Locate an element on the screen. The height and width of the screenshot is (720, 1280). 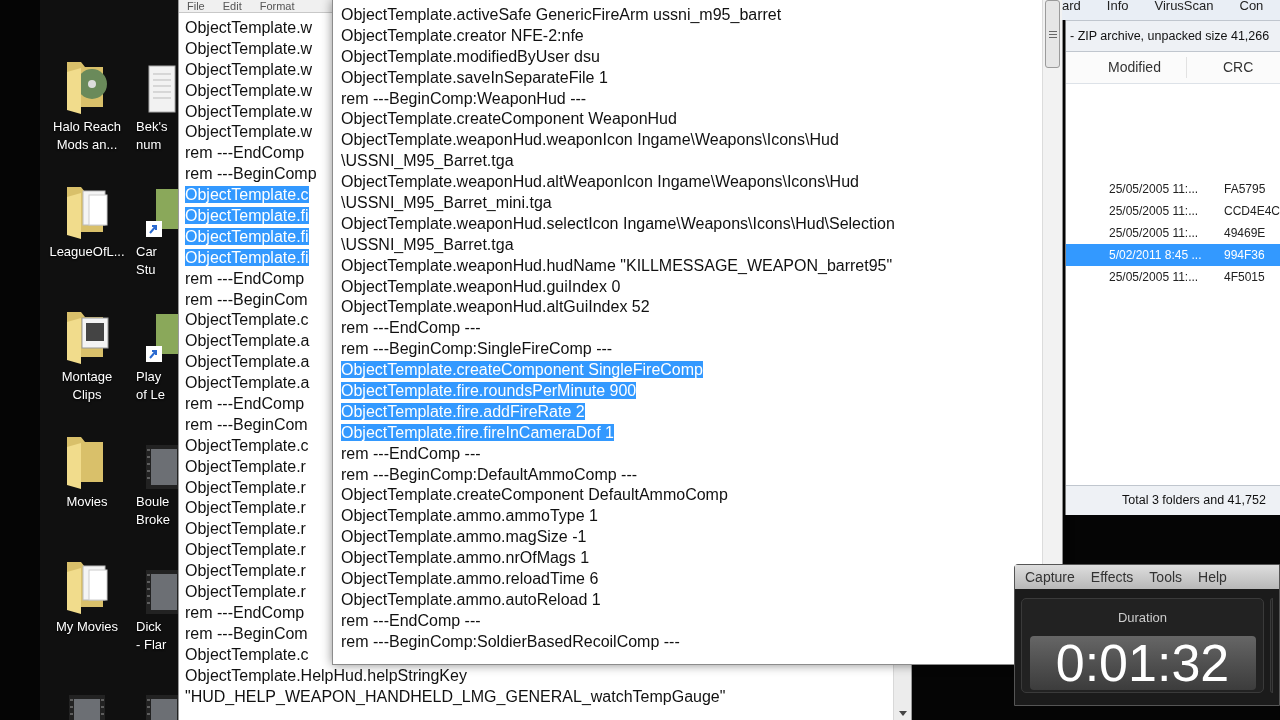
file-row: 25/05/2005 11:... FA5795 is located at coordinates (1173, 189).